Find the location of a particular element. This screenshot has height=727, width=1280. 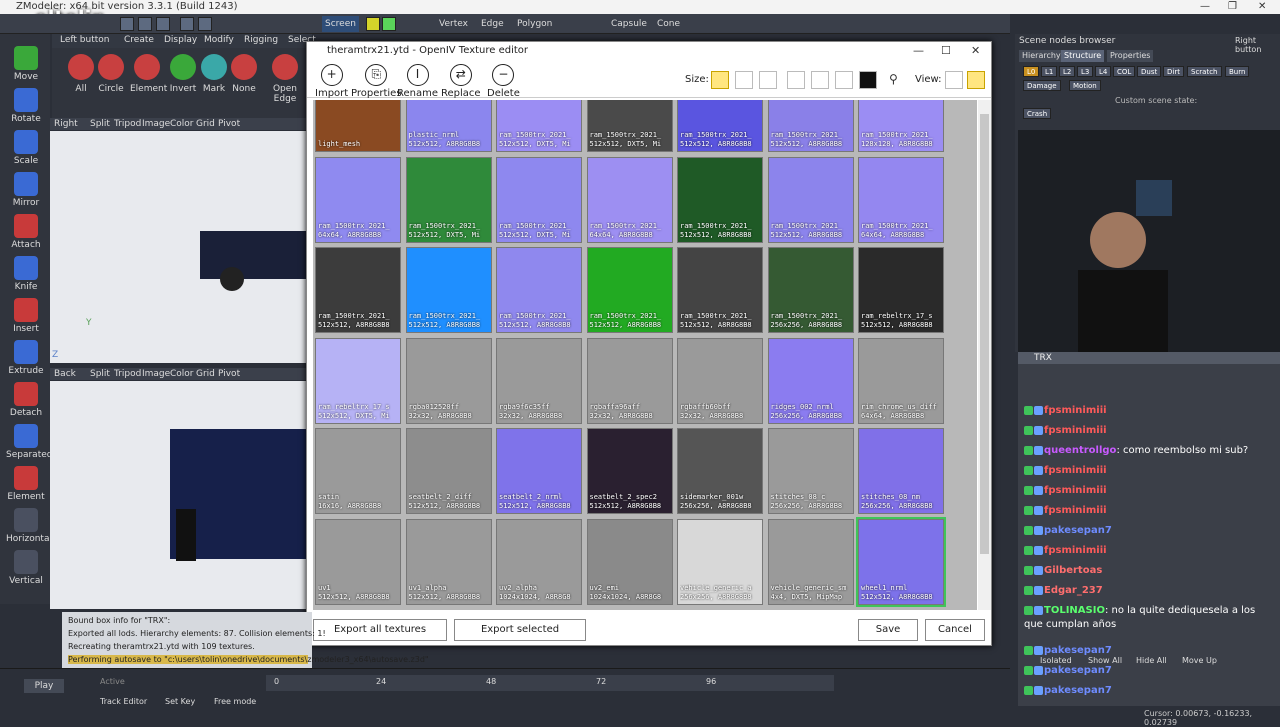

texture-tile: ram_rebeltrx_17_s 512x512, DXT5, Mi is located at coordinates (358, 380).